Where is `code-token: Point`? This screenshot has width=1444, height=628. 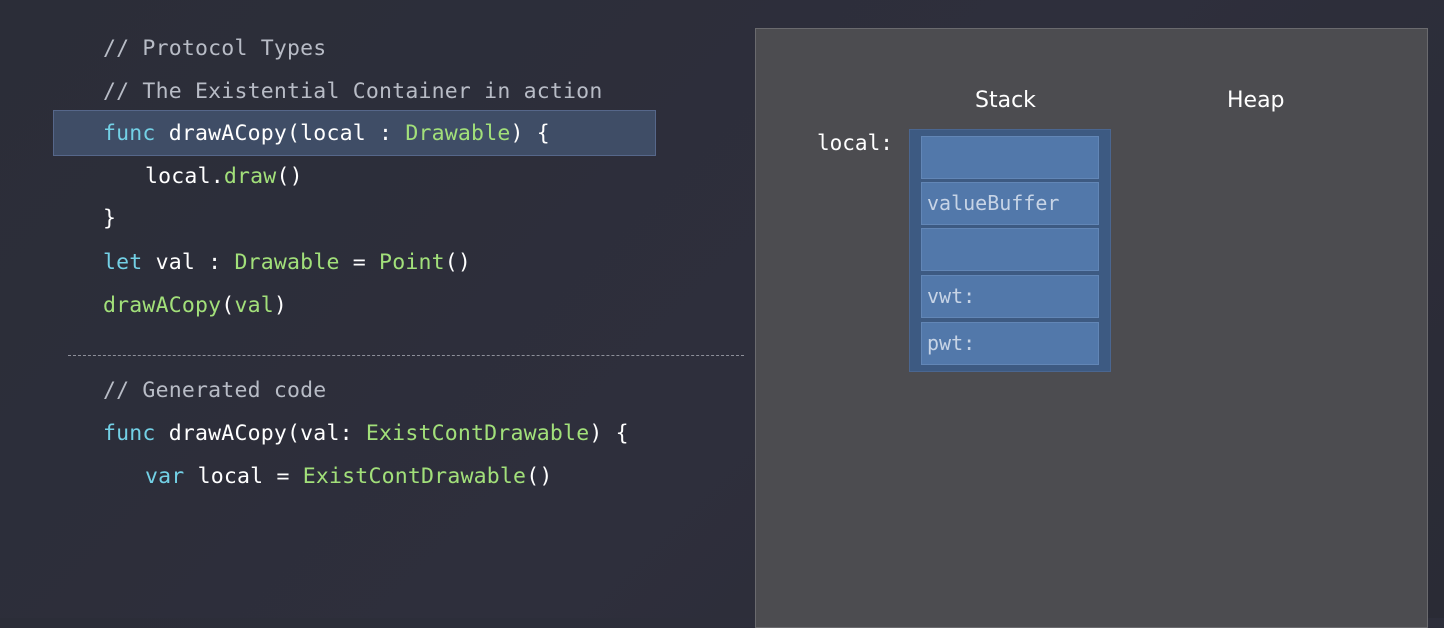
code-token: Point is located at coordinates (412, 262).